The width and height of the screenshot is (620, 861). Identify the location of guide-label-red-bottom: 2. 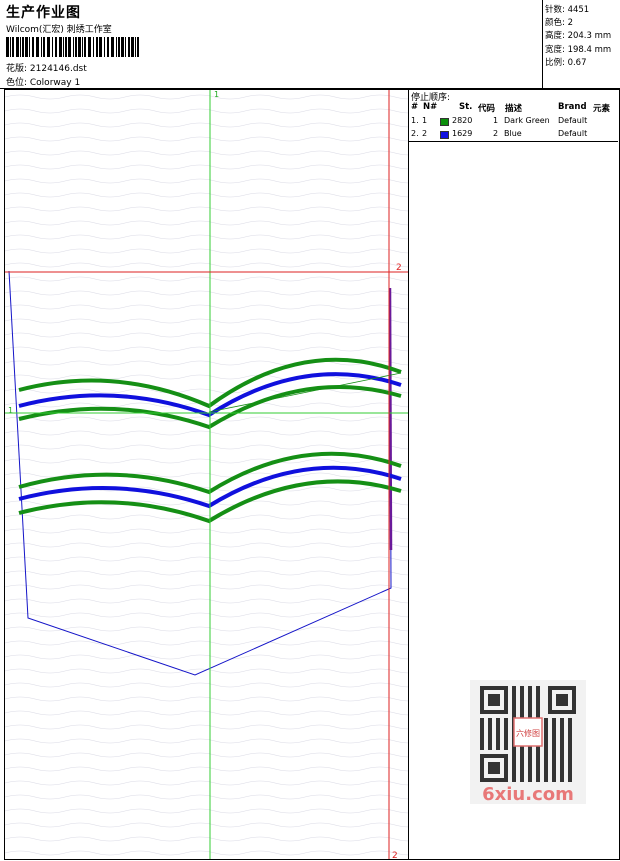
(395, 855).